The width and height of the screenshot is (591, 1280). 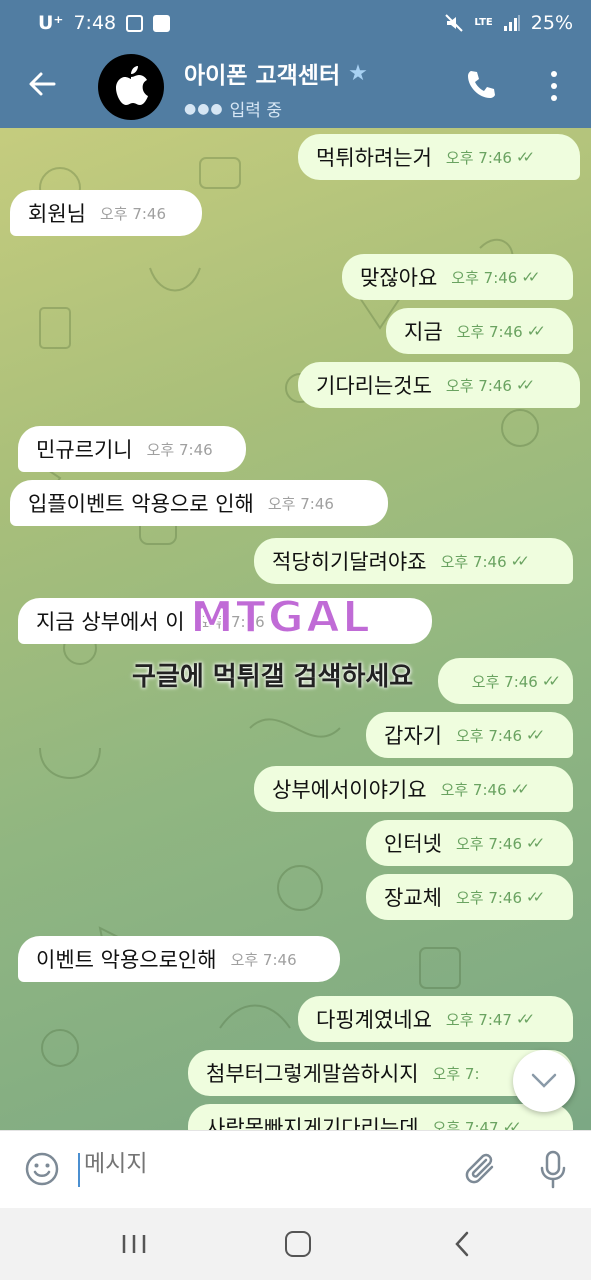 I want to click on message-bubble-incoming: 회원님 오후 7:46, so click(x=106, y=213).